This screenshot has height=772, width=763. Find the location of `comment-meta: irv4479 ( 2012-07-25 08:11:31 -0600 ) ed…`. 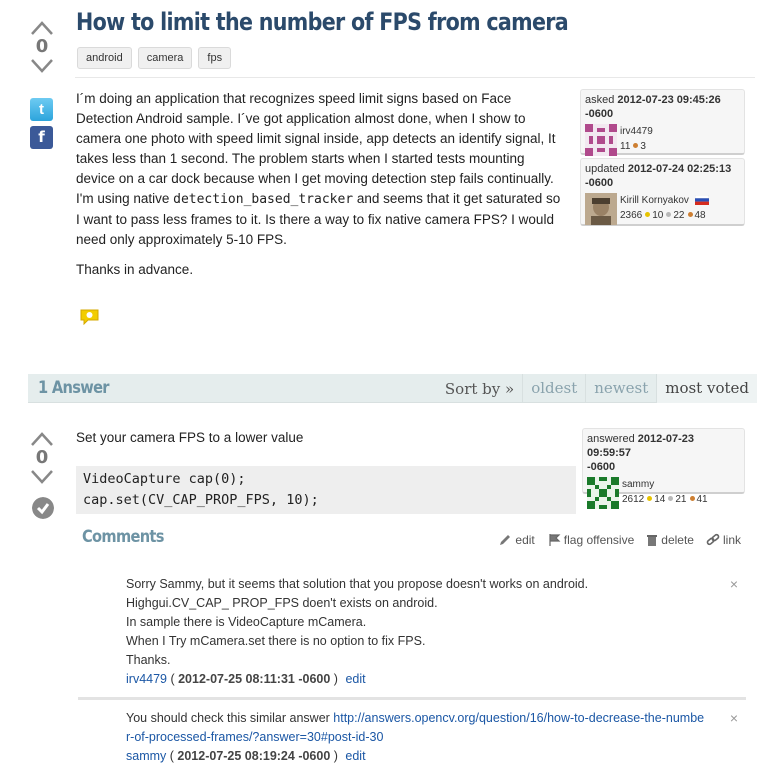

comment-meta: irv4479 ( 2012-07-25 08:11:31 -0600 ) ed… is located at coordinates (246, 679).